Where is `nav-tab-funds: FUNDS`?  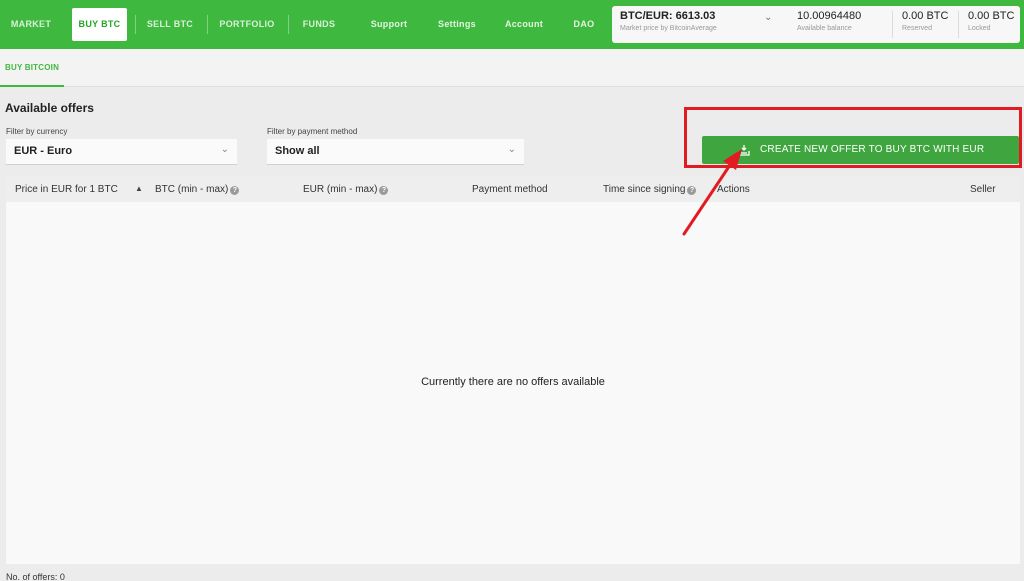 nav-tab-funds: FUNDS is located at coordinates (319, 24).